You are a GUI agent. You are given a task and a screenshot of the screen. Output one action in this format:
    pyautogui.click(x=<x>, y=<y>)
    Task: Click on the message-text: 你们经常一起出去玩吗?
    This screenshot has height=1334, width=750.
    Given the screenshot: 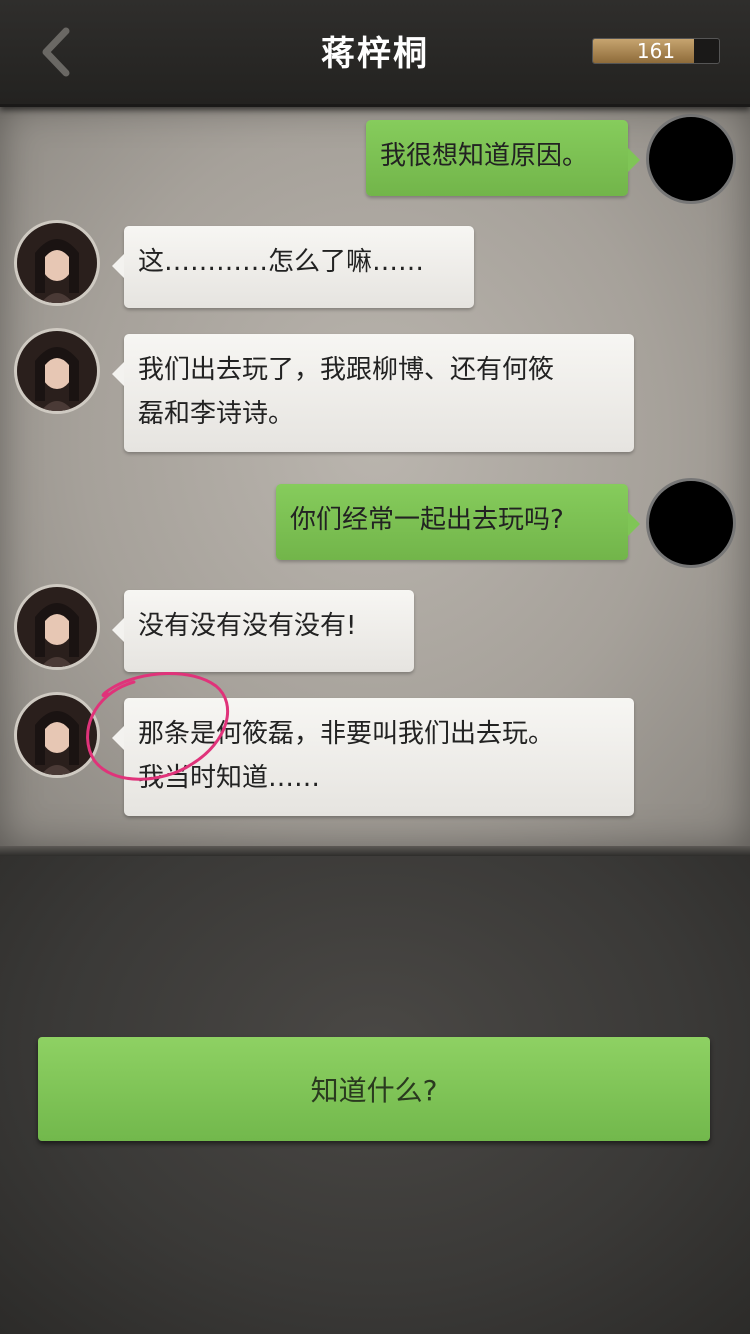 What is the action you would take?
    pyautogui.click(x=427, y=520)
    